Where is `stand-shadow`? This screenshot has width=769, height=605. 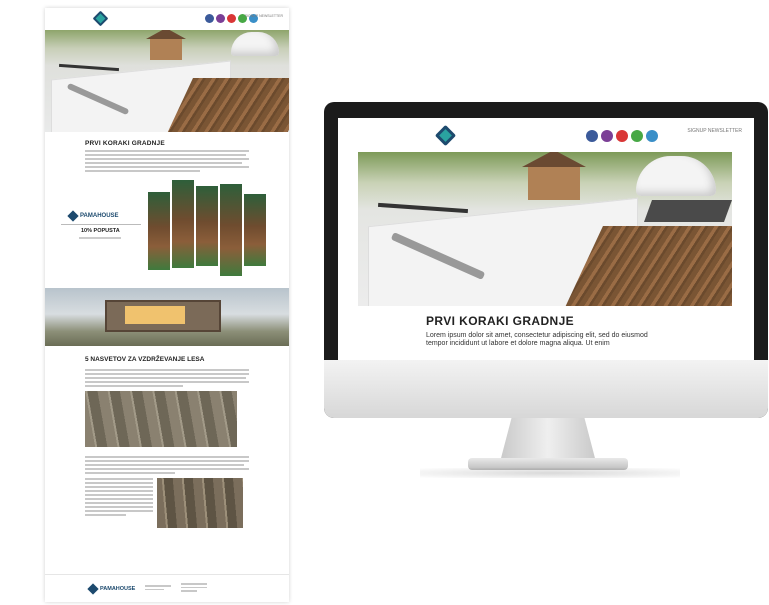
stand-shadow is located at coordinates (550, 473).